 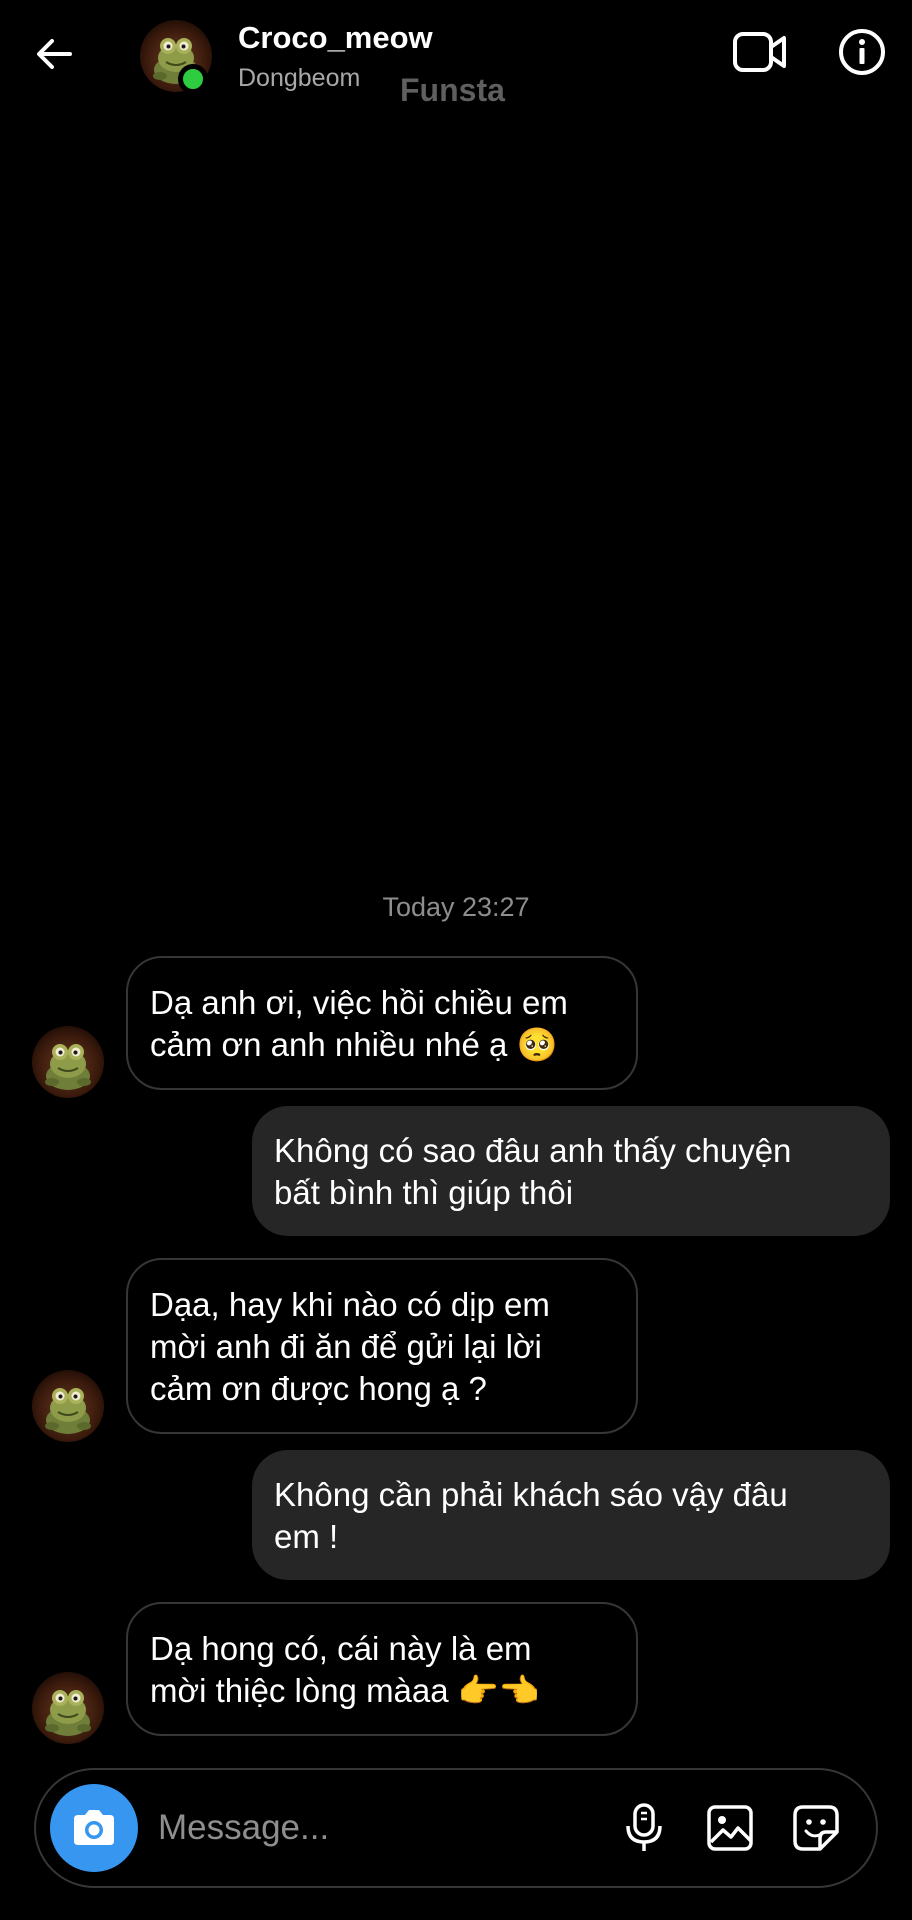 I want to click on sticker-icon, so click(x=816, y=1828).